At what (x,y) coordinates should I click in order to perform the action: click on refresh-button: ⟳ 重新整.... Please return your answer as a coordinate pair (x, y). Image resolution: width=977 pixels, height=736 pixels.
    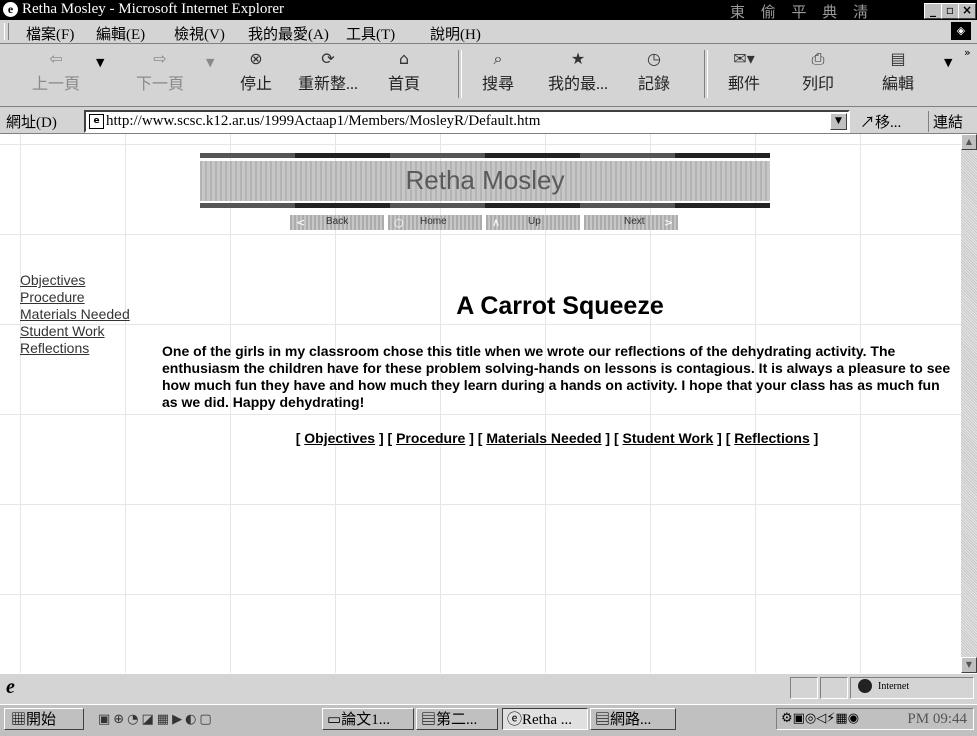
    Looking at the image, I should click on (328, 71).